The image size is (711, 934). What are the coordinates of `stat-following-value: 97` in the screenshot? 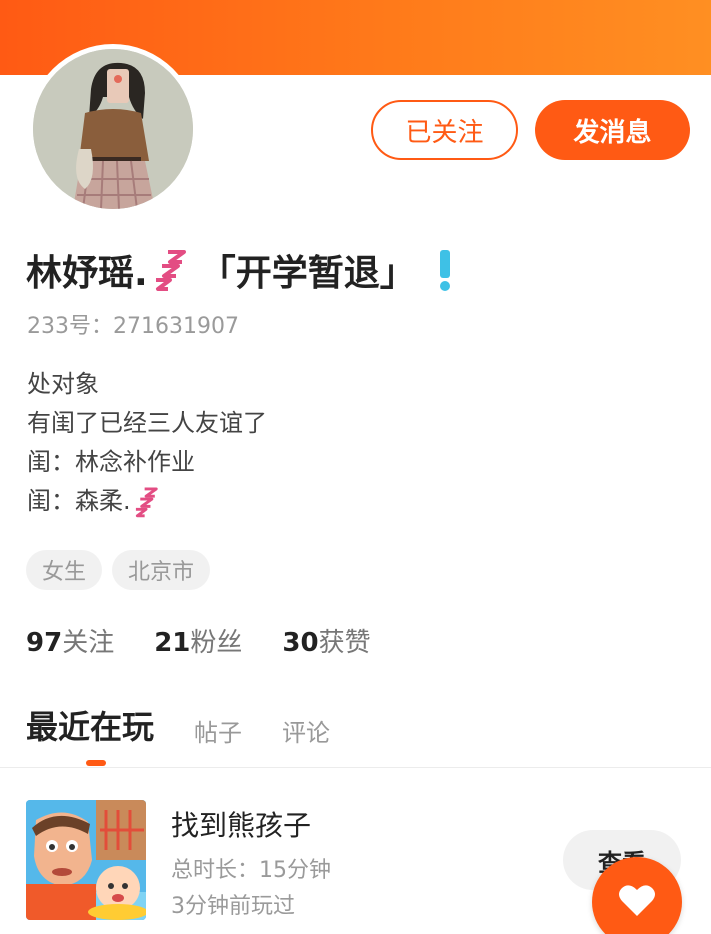 It's located at (44, 643).